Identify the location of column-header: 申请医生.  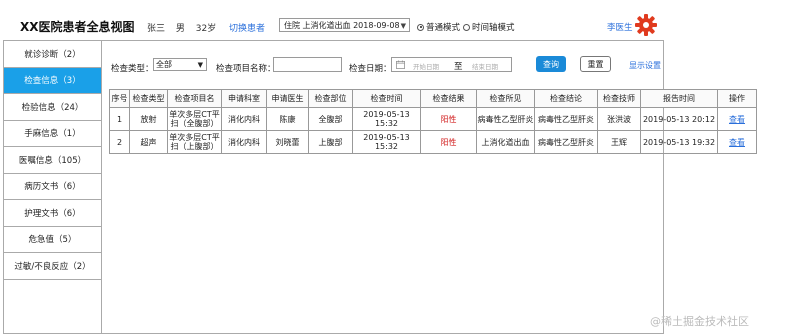
(287, 98).